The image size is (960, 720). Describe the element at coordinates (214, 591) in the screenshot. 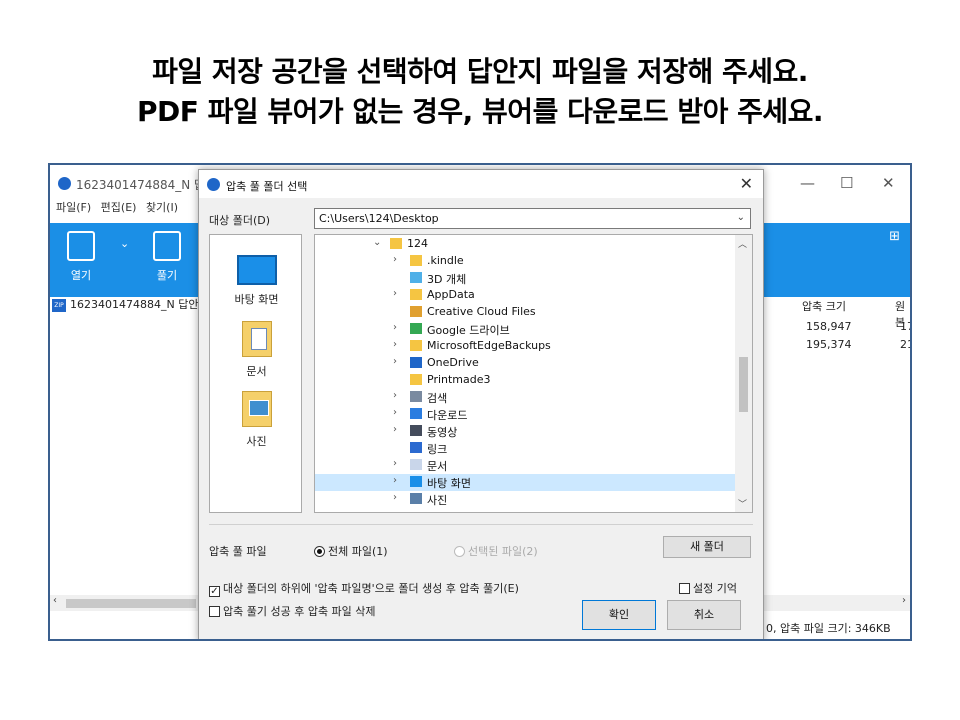

I see `checkbox-checked-icon: ✓` at that location.